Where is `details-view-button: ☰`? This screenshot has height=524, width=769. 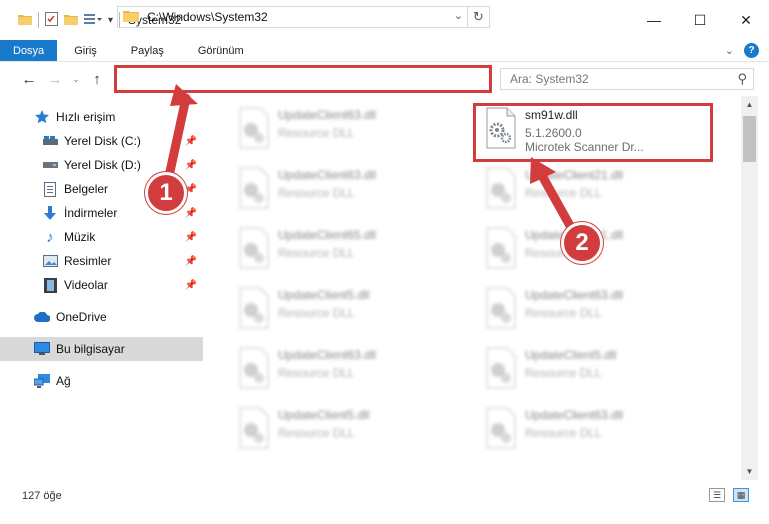
details-view-button: ☰ is located at coordinates (717, 495).